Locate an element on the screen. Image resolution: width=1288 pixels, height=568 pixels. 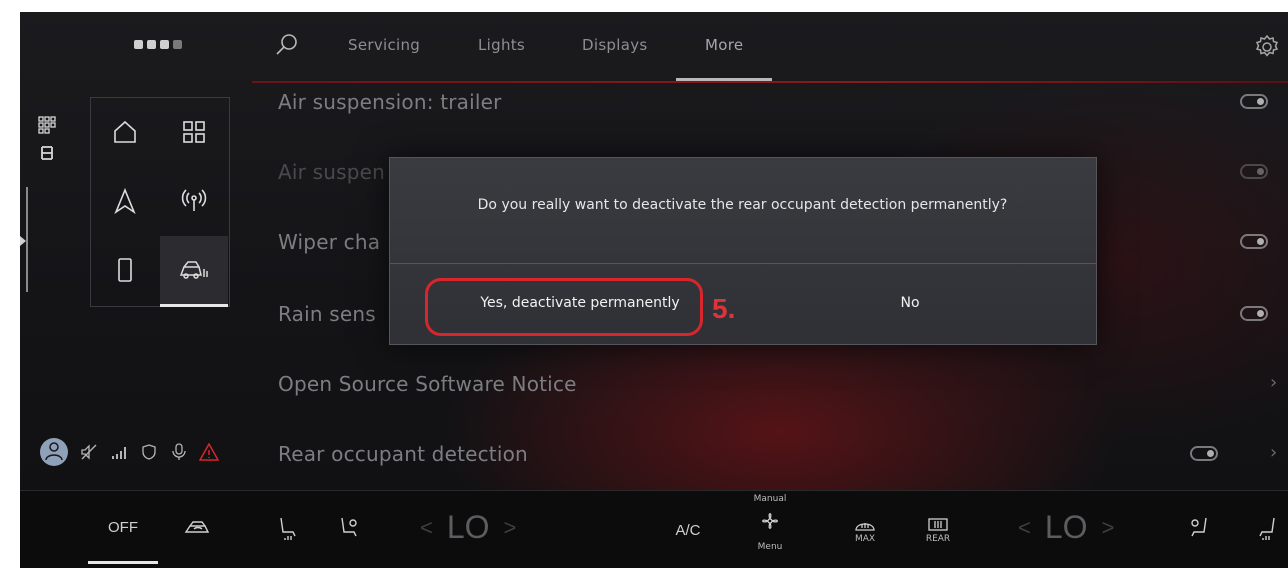
climate-off-button: OFF is located at coordinates (123, 527).